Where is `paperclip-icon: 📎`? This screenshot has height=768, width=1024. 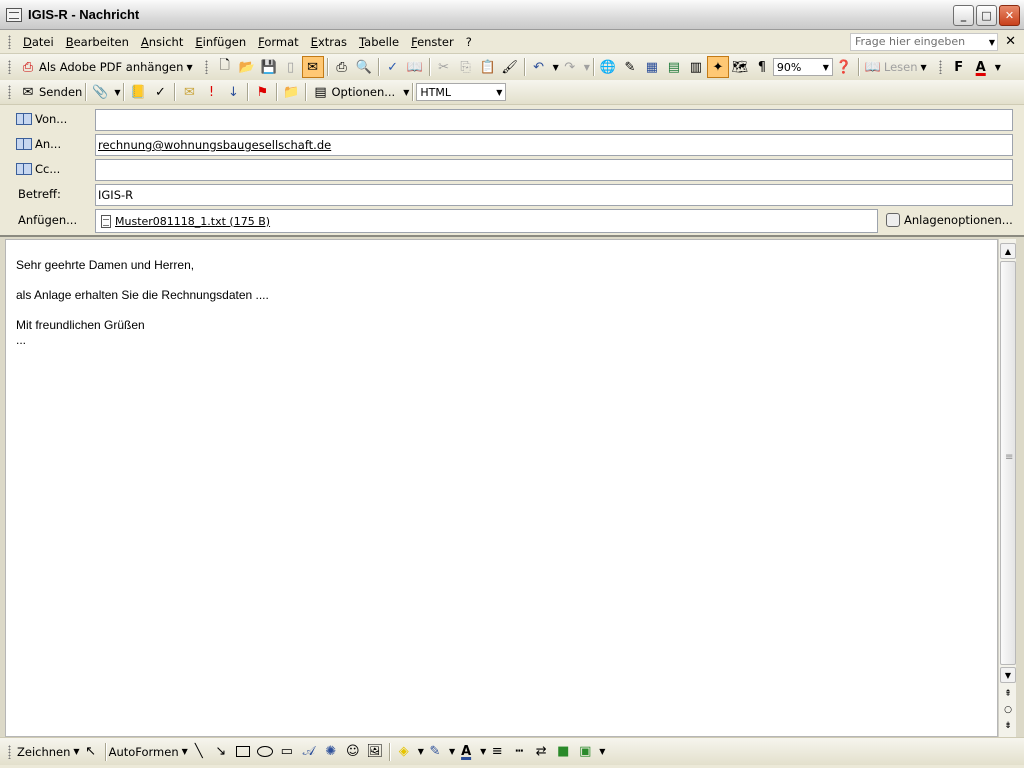
paperclip-icon: 📎 is located at coordinates (100, 92).